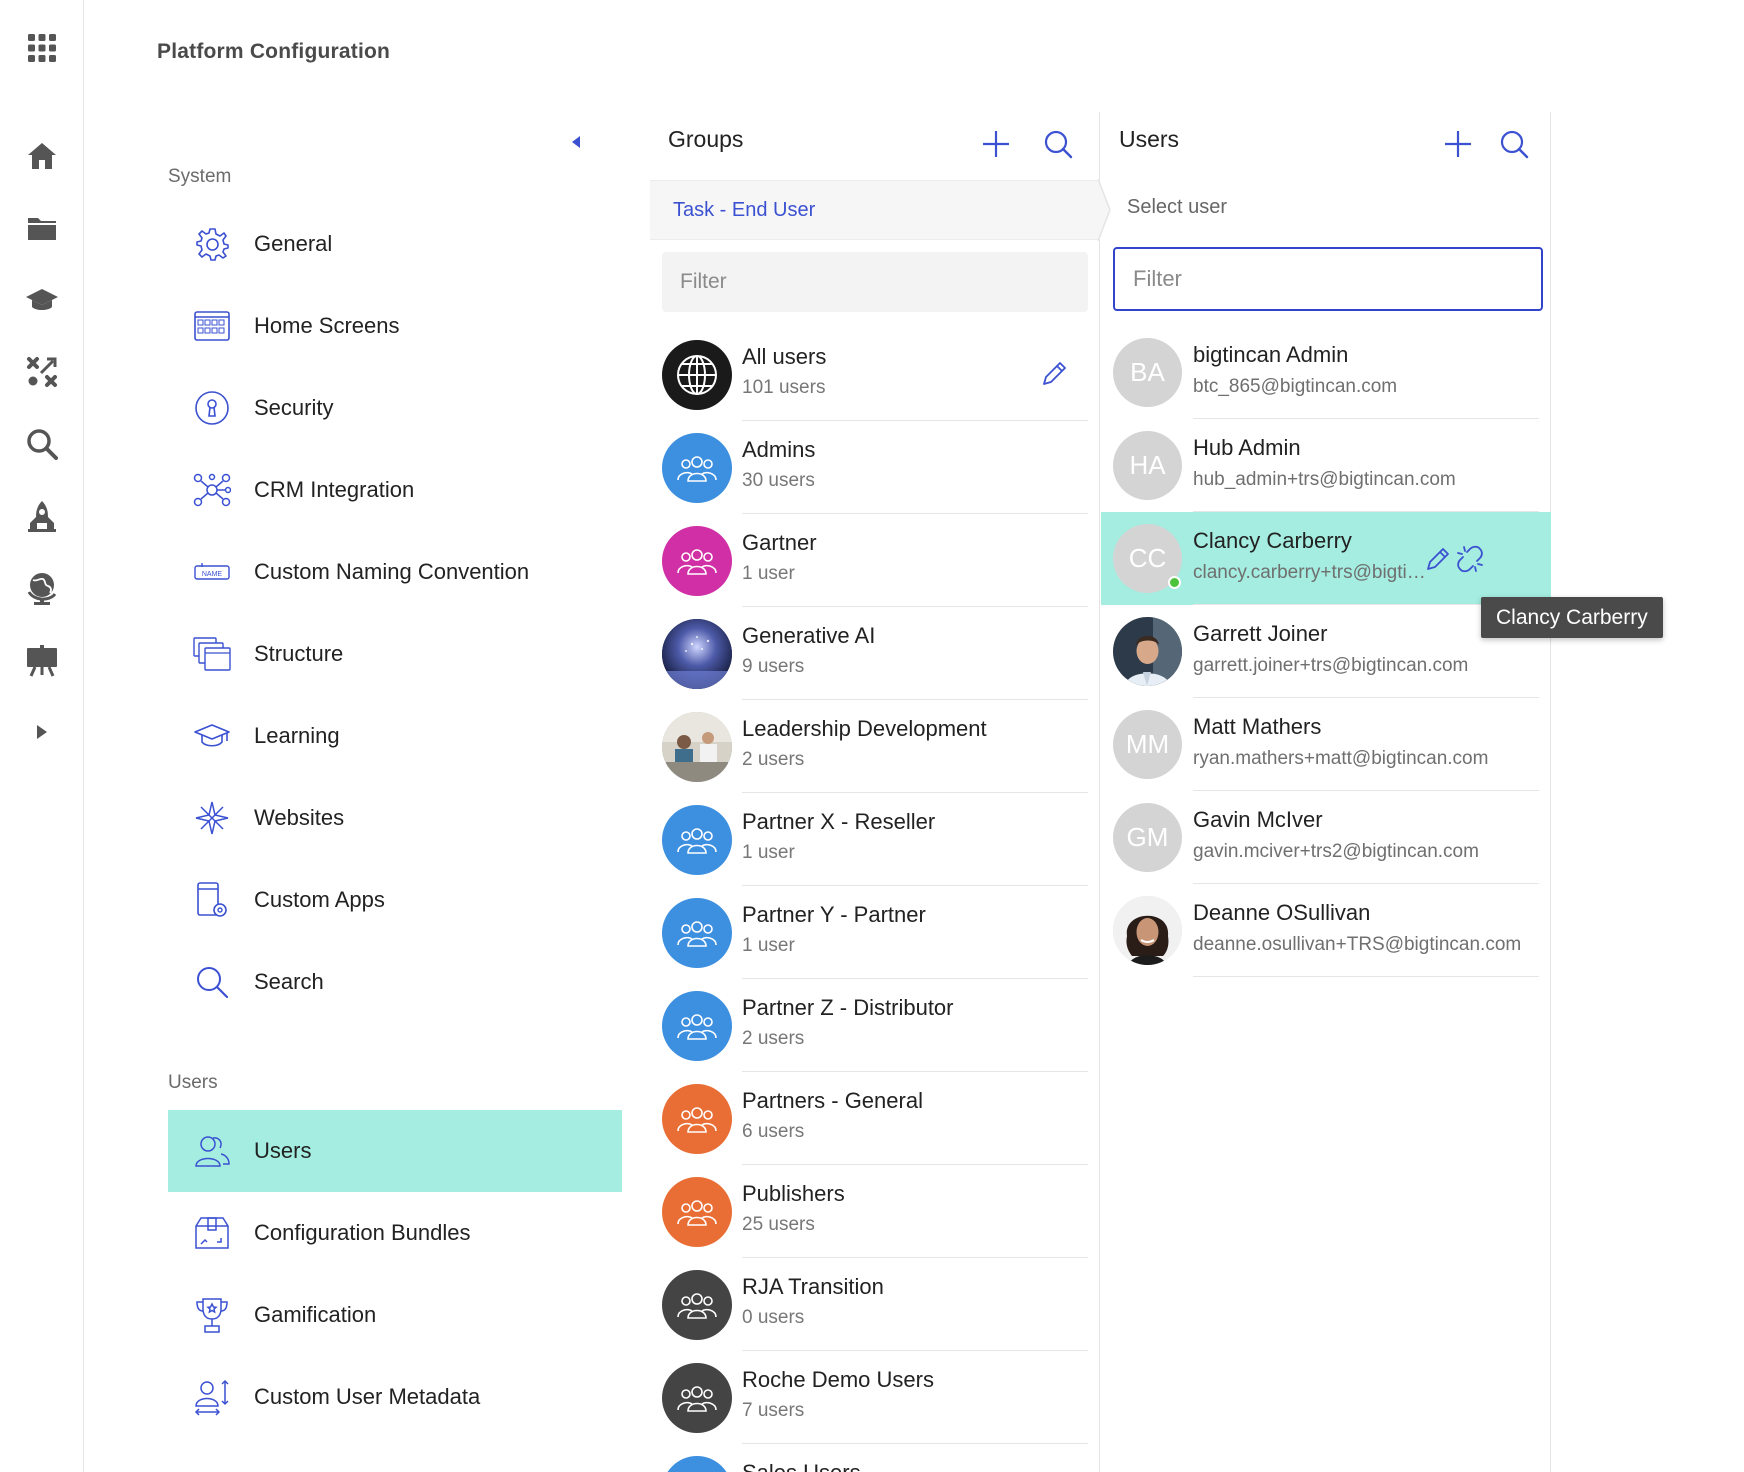 The image size is (1744, 1472). I want to click on nav-item-configuration-bundles: Configuration Bundles, so click(395, 1233).